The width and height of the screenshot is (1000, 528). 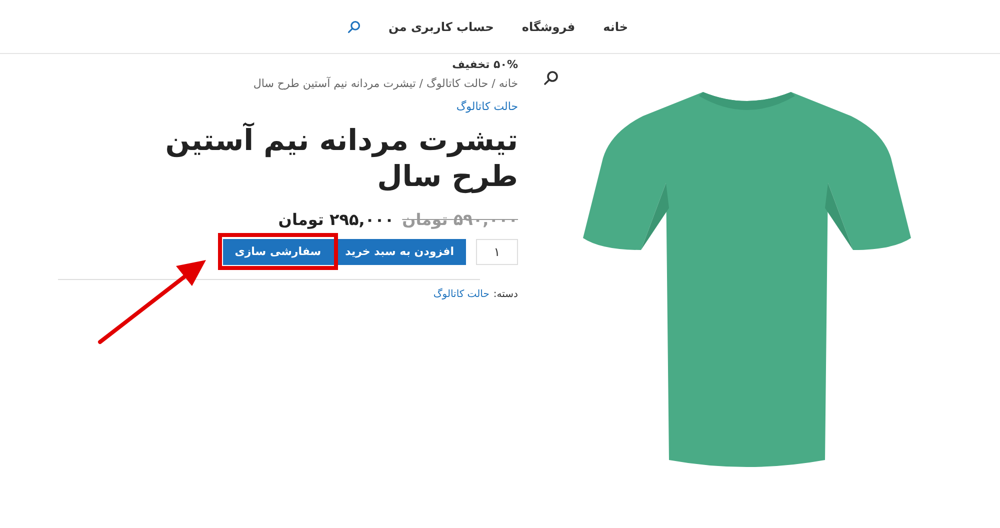 I want to click on customize-button: سفارشی سازی, so click(x=278, y=252).